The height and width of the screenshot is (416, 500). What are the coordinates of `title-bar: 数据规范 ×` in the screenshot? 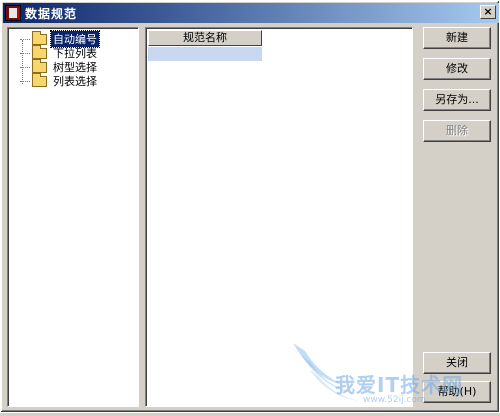 It's located at (251, 13).